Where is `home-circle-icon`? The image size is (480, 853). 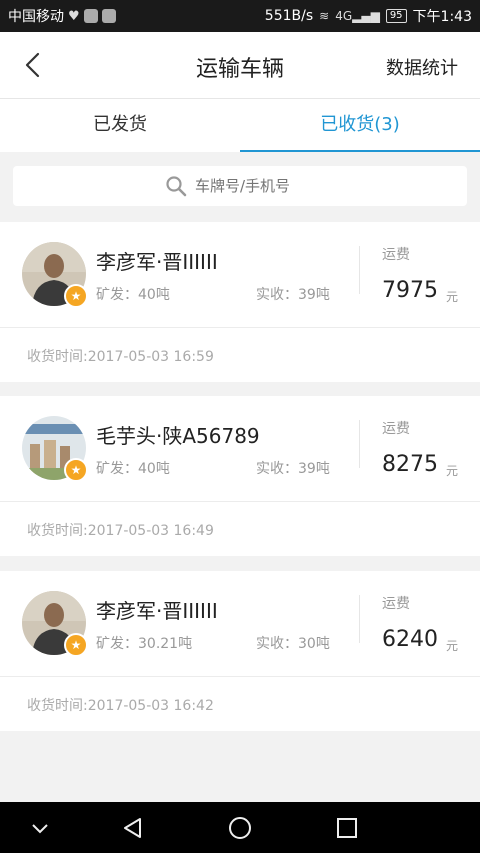 home-circle-icon is located at coordinates (240, 828).